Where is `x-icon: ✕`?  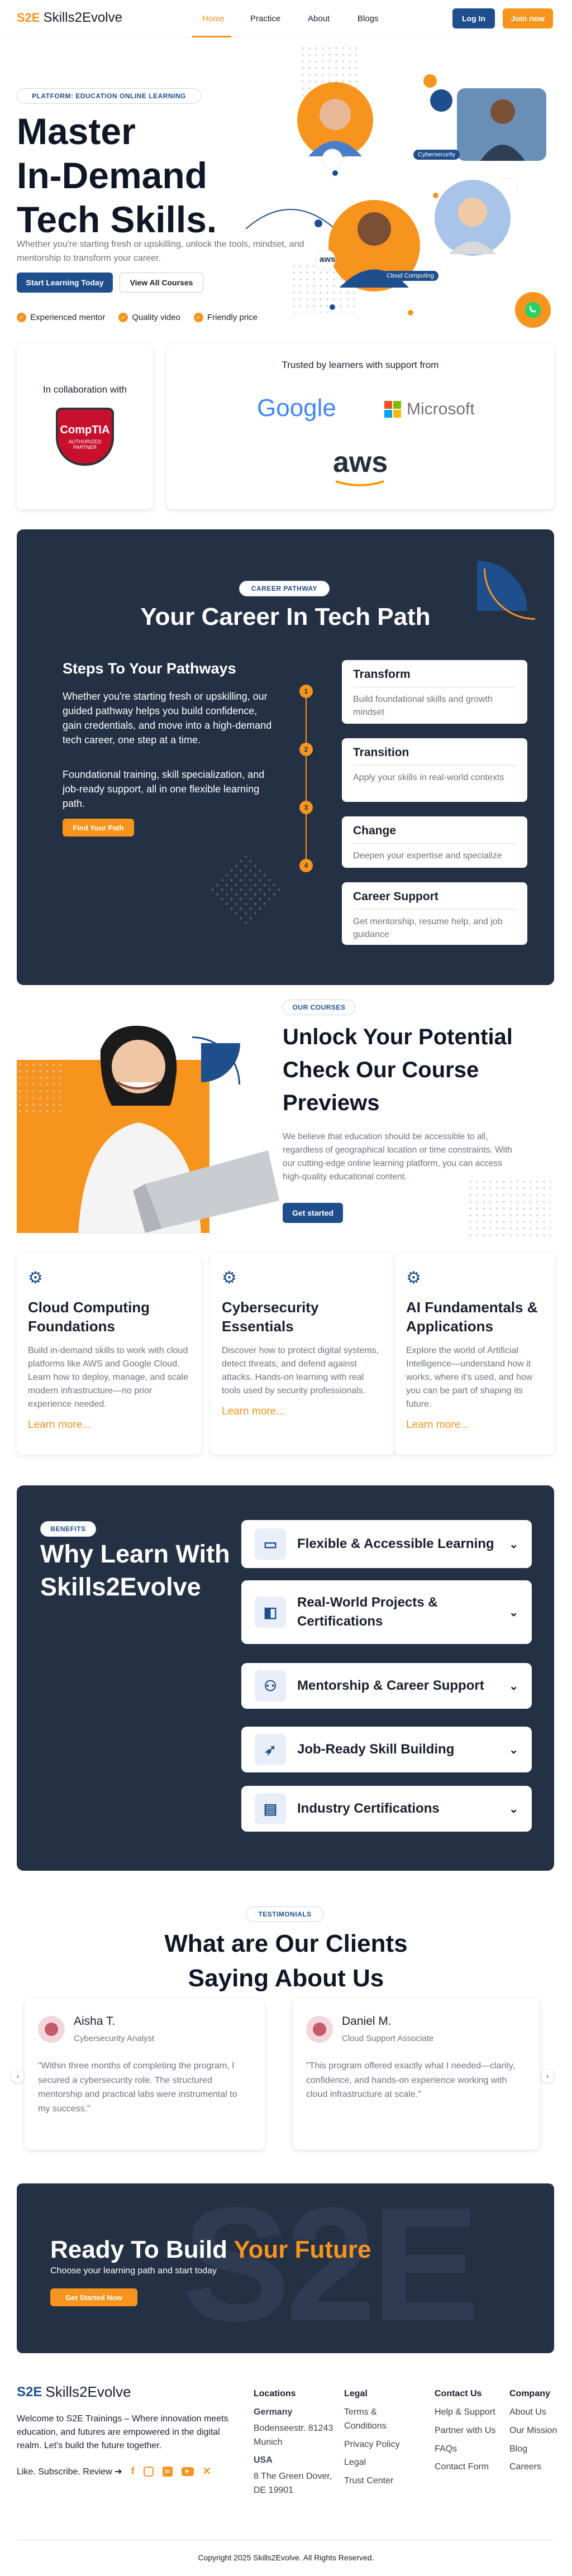 x-icon: ✕ is located at coordinates (207, 2471).